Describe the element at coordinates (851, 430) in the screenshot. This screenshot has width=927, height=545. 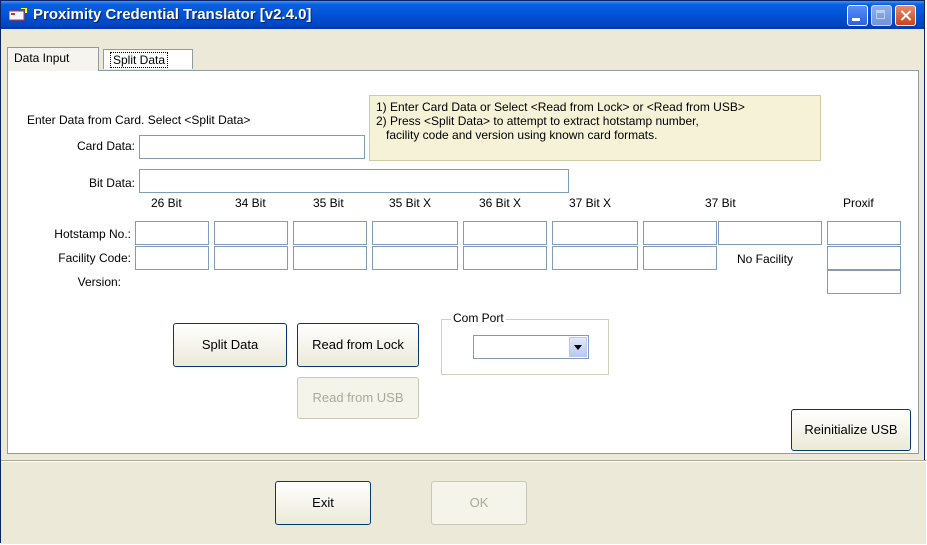
I see `reinitialize-usb-button: Reinitialize USB` at that location.